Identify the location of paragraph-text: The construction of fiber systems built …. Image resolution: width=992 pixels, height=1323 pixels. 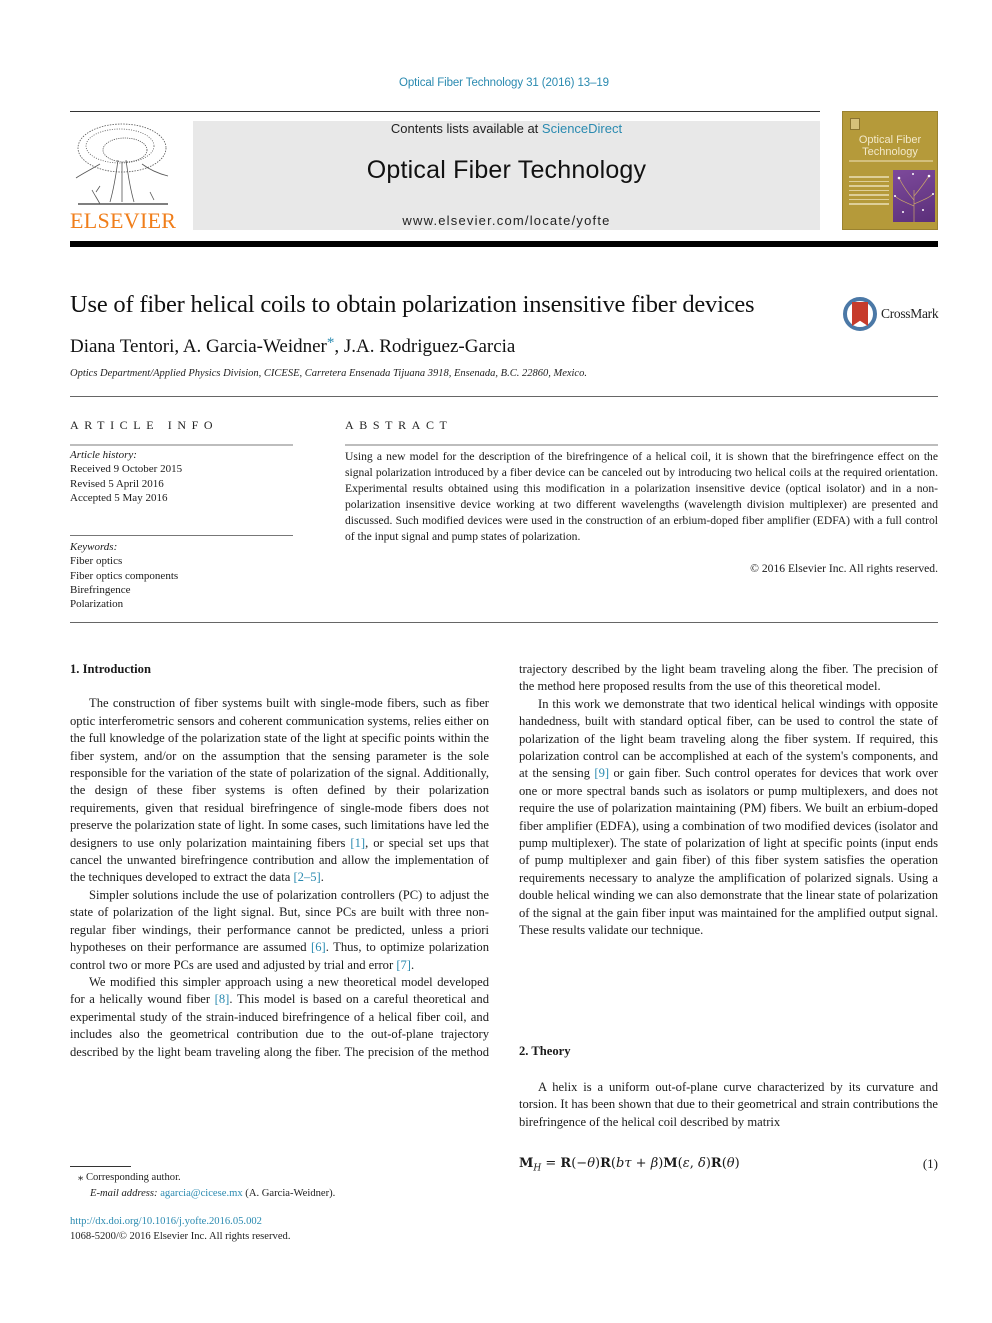
(279, 773).